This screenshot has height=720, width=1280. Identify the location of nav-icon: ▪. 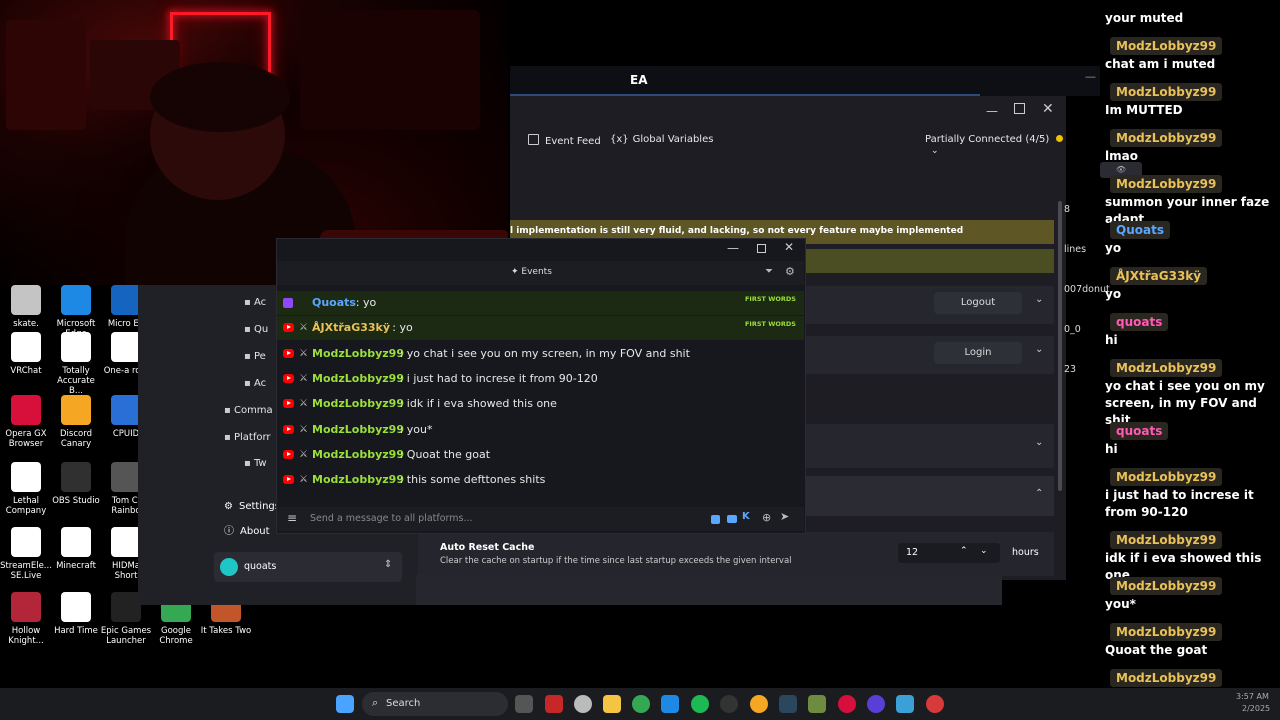
(249, 329).